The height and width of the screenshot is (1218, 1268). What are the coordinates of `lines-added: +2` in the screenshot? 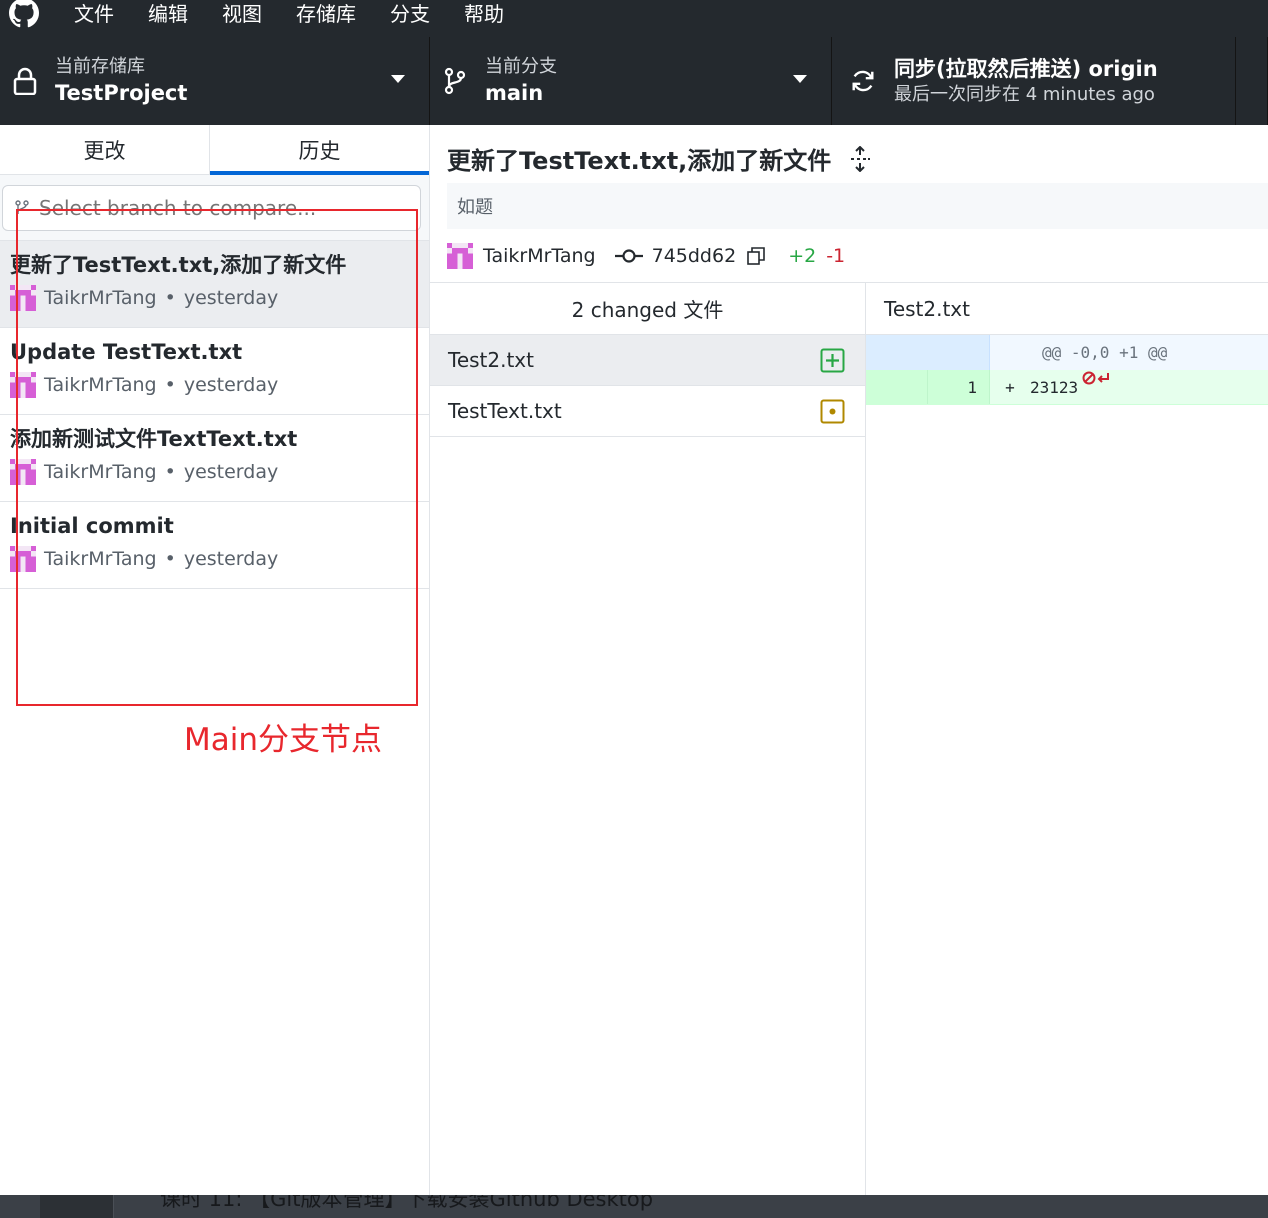 It's located at (802, 256).